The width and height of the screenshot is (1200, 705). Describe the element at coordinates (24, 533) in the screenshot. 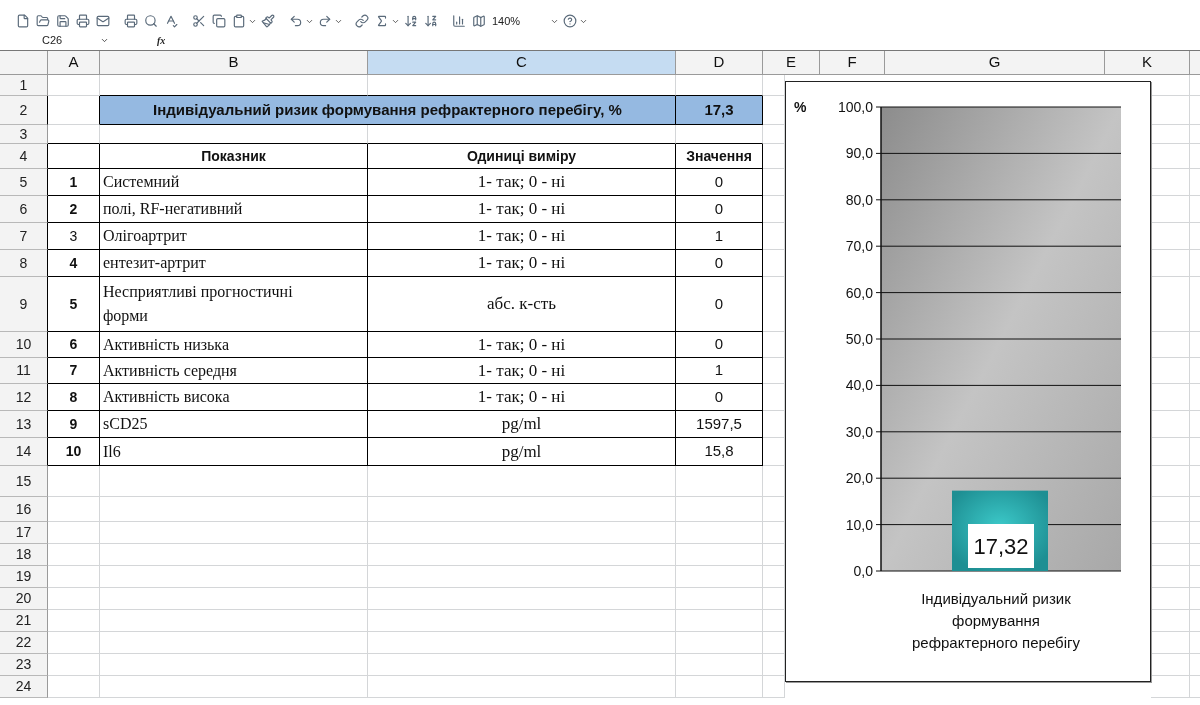

I see `row-header: 17` at that location.